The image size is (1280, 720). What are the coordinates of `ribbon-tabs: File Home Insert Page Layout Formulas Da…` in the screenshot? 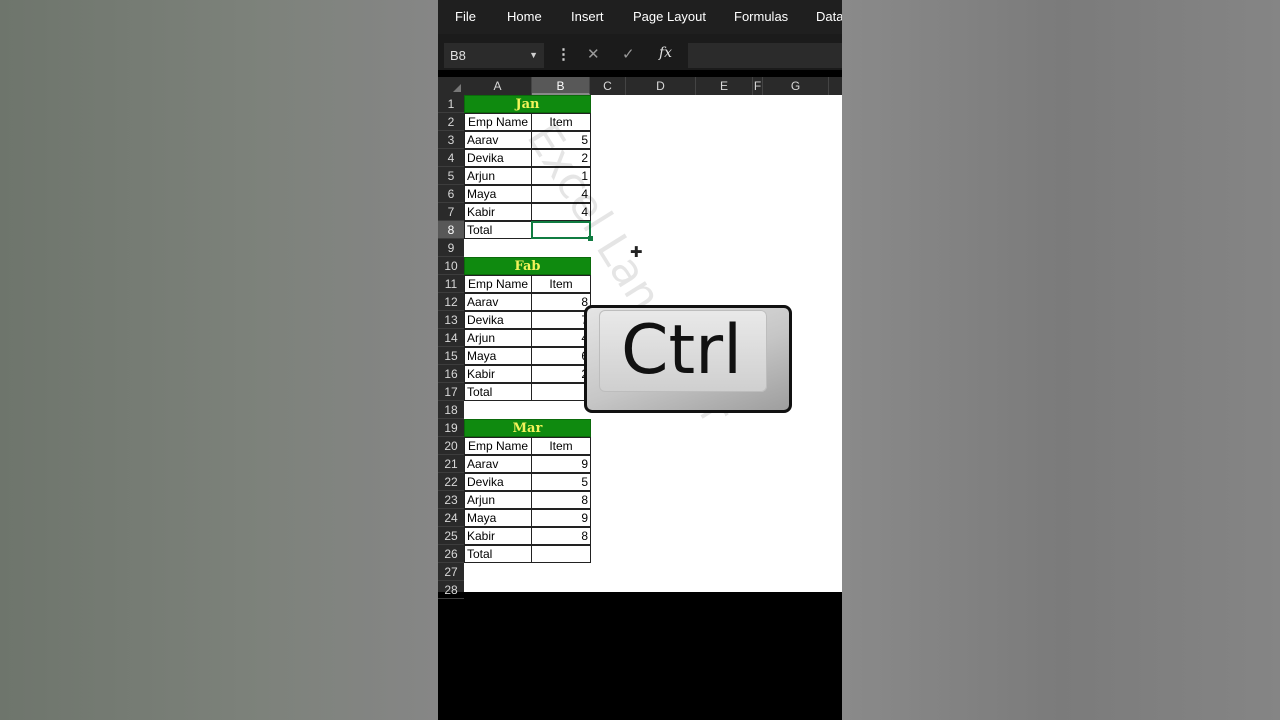 It's located at (640, 17).